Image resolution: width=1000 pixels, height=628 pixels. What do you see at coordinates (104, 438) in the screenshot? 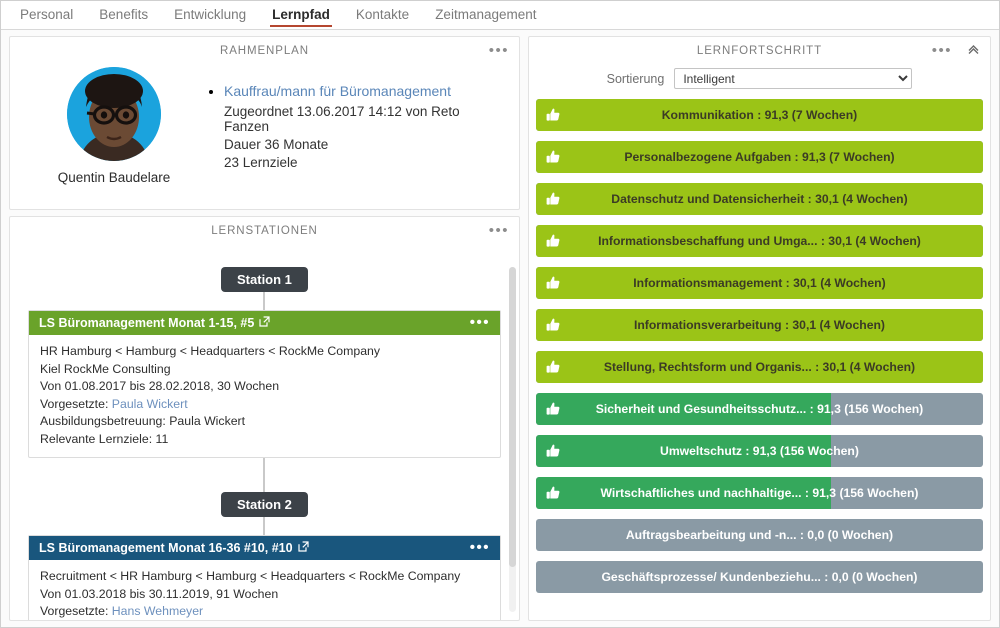
I see `station-detail-line: Relevante Lernziele: 11` at bounding box center [104, 438].